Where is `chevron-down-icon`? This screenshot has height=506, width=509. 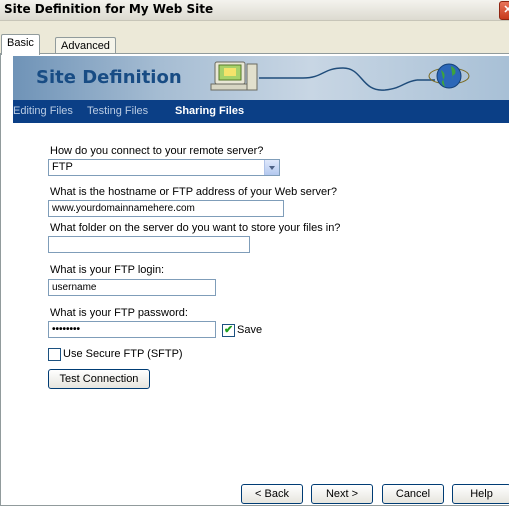 chevron-down-icon is located at coordinates (271, 167).